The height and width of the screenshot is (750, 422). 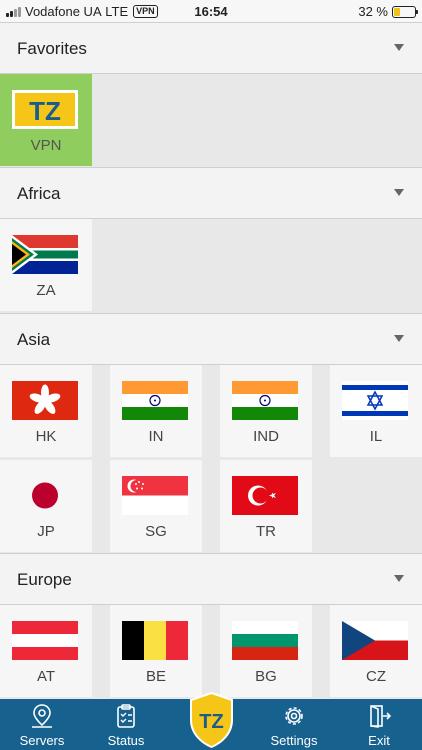 I want to click on battery-icon, so click(x=405, y=11).